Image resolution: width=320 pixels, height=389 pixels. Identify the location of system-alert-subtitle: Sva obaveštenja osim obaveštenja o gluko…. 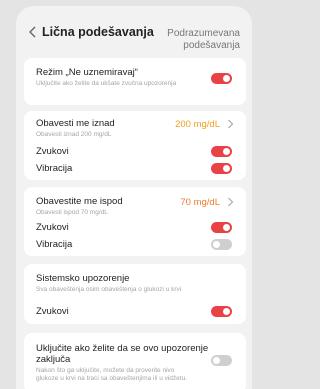
(109, 289).